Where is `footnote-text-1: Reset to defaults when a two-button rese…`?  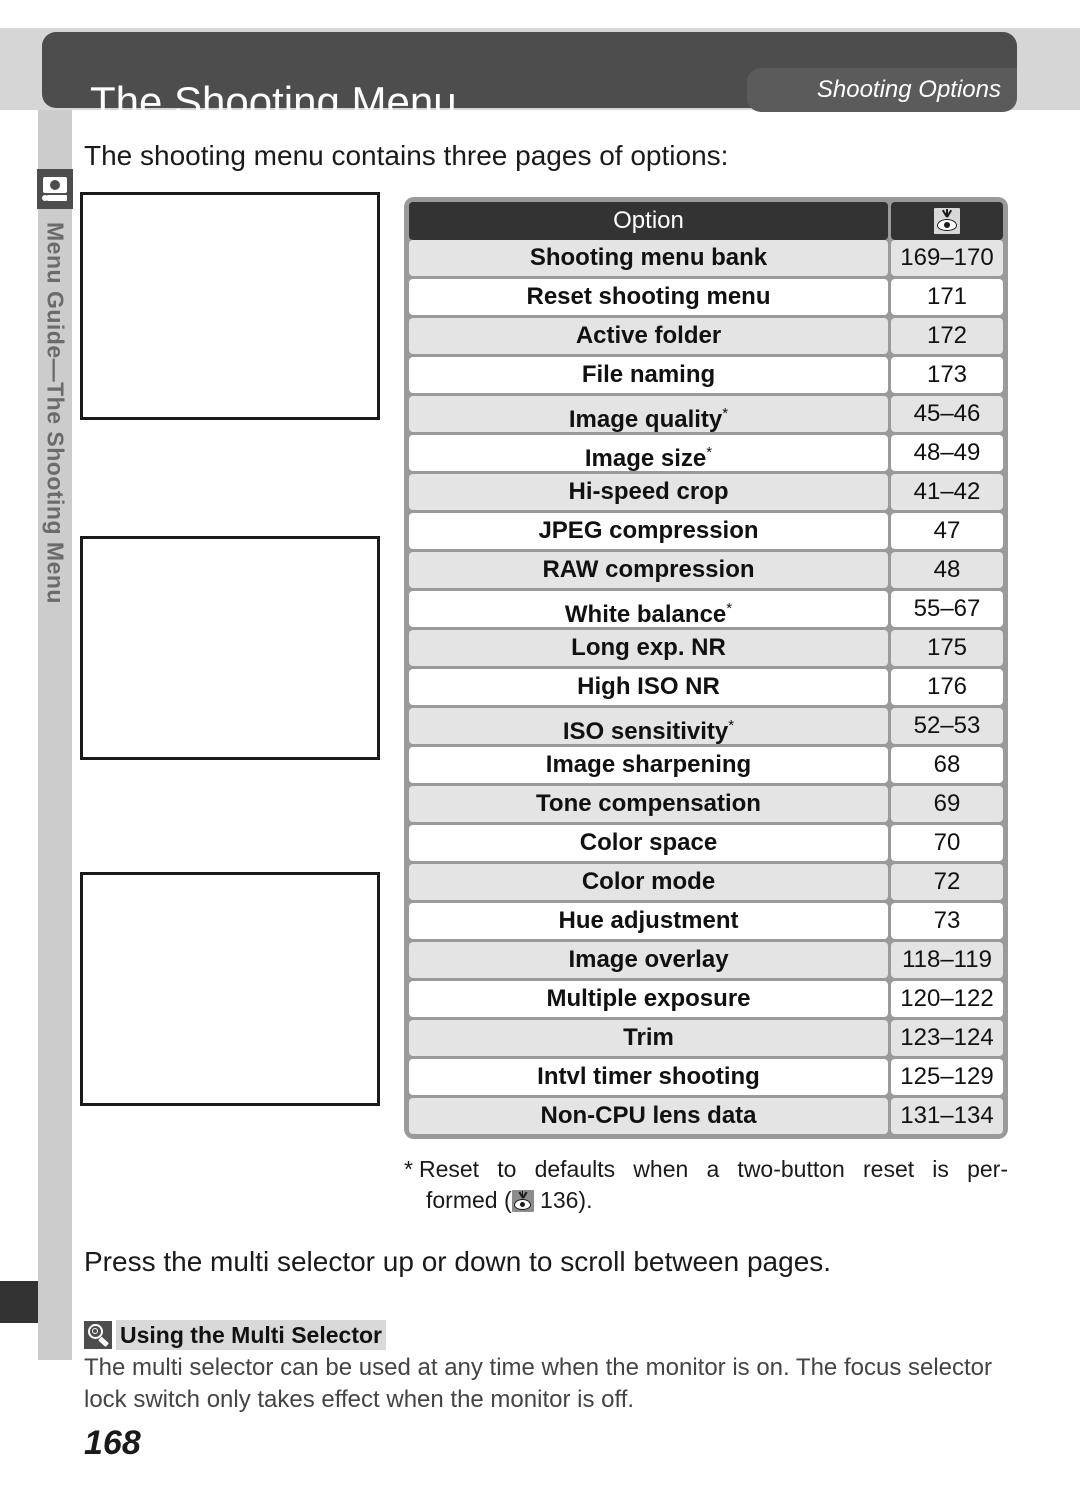 footnote-text-1: Reset to defaults when a two-button rese… is located at coordinates (713, 1169).